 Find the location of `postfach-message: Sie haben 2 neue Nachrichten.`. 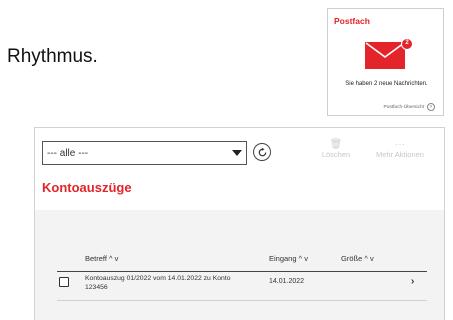

postfach-message: Sie haben 2 neue Nachrichten. is located at coordinates (386, 84).